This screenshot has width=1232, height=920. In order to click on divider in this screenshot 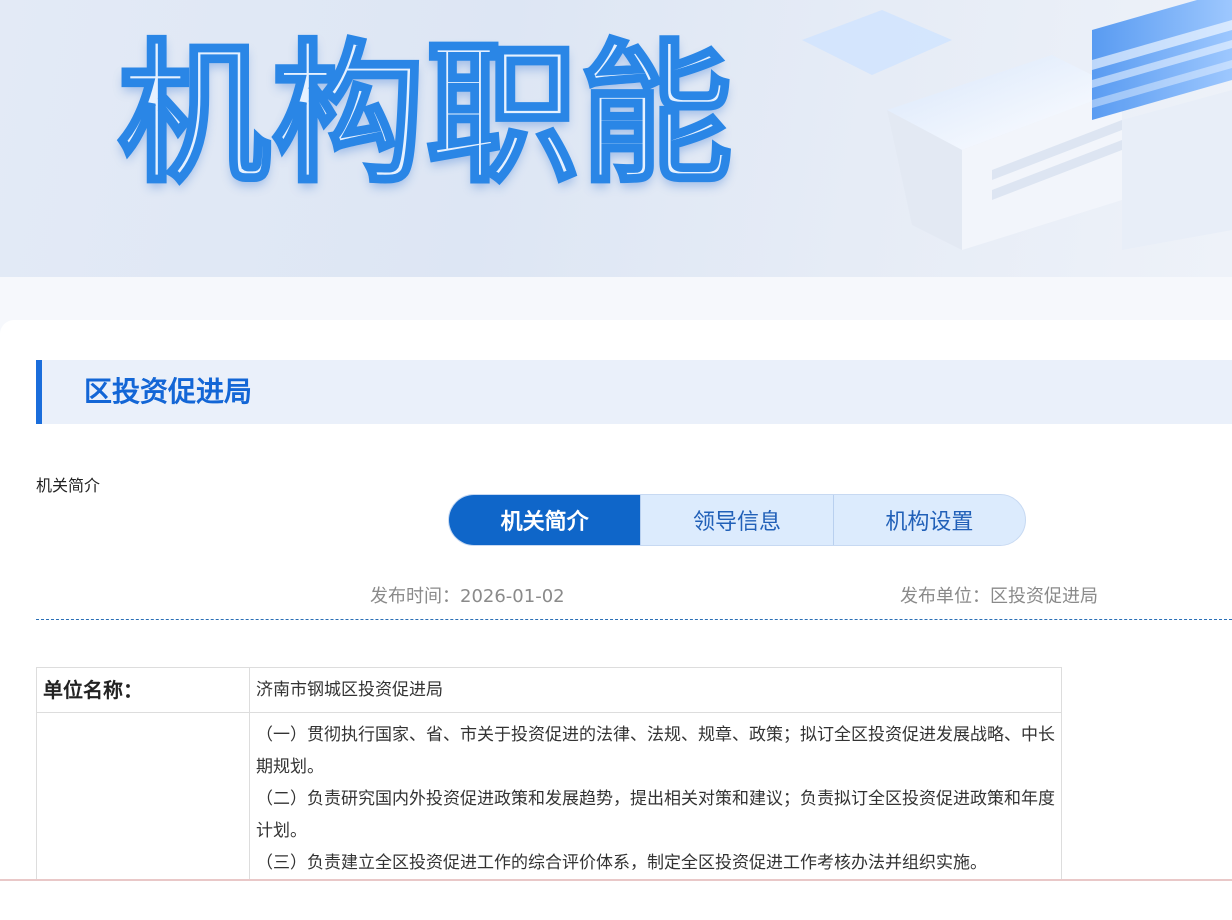, I will do `click(634, 619)`.